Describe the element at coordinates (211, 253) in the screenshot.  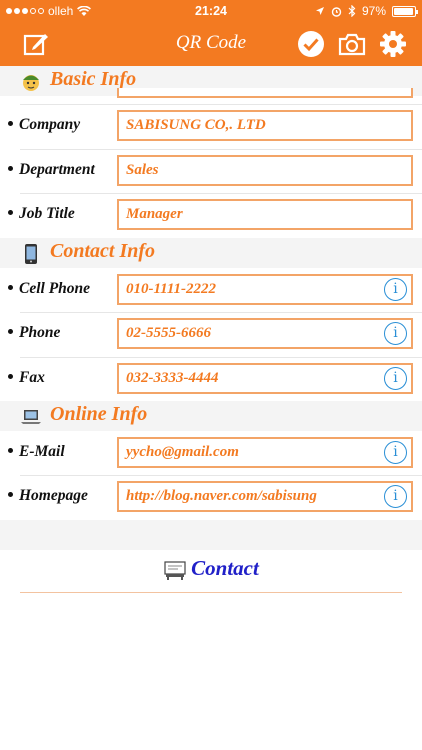
I see `section-header-contact: Contact Info` at that location.